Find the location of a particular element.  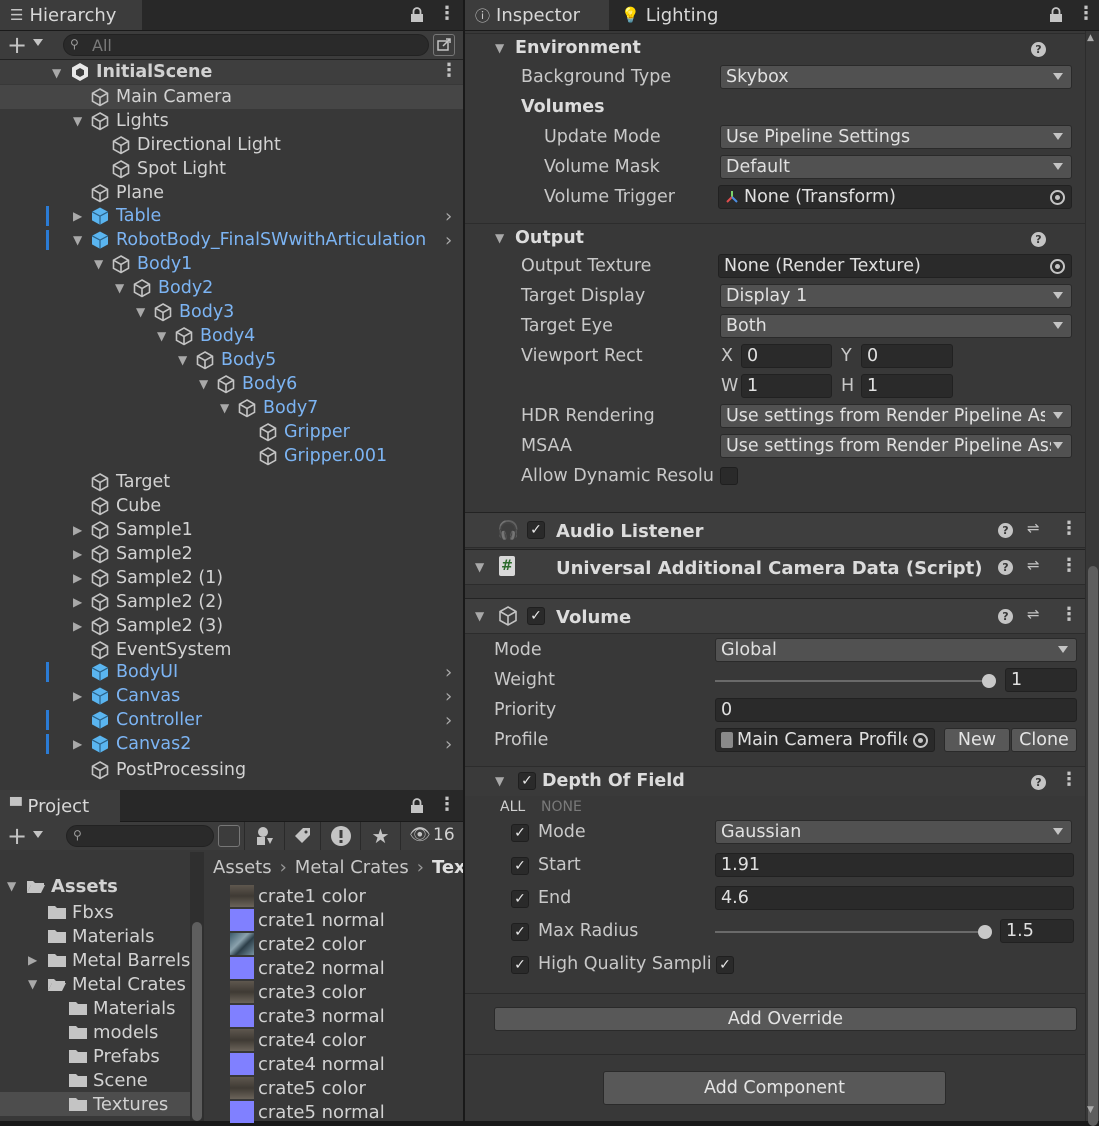

texture-asset-item: crate5 color is located at coordinates (298, 1088).